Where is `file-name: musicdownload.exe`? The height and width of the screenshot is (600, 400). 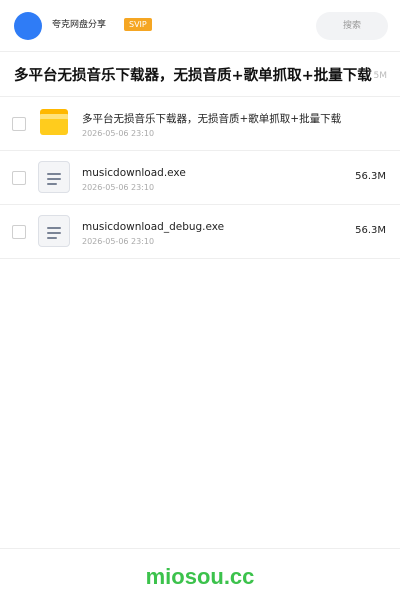 file-name: musicdownload.exe is located at coordinates (134, 173).